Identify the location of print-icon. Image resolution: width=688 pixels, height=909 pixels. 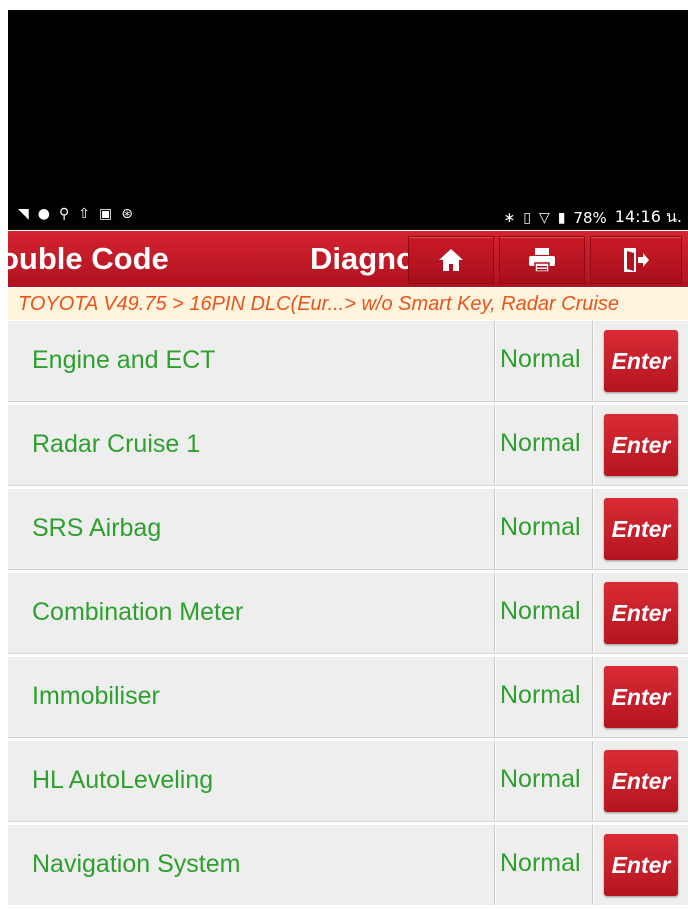
(542, 260).